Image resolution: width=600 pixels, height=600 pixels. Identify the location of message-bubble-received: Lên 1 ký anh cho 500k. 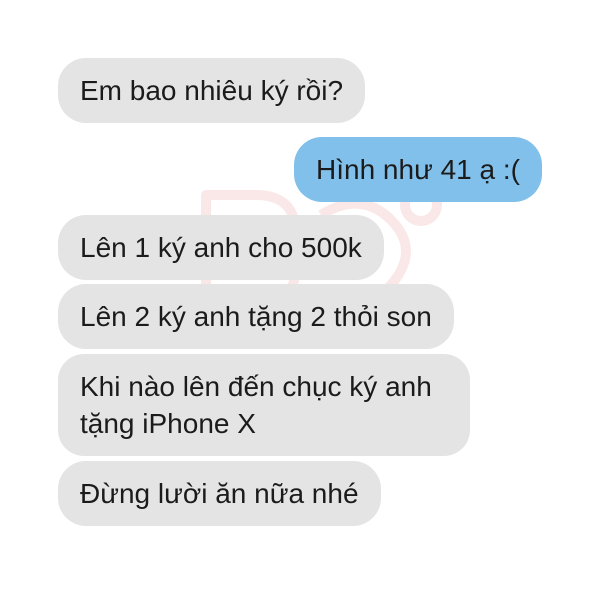
(221, 247).